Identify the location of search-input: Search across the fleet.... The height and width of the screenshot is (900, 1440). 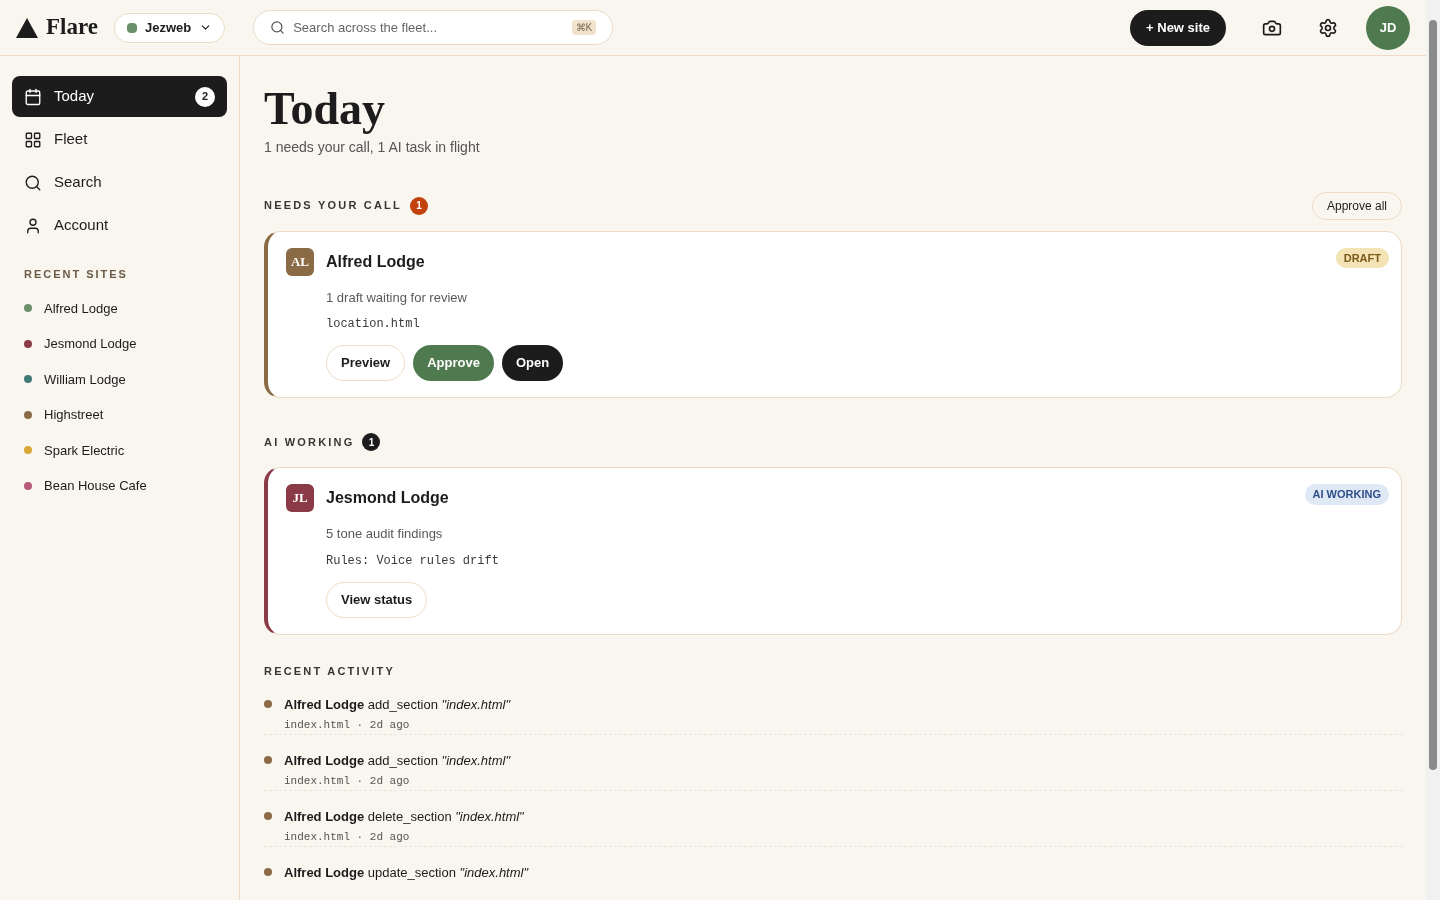
(428, 27).